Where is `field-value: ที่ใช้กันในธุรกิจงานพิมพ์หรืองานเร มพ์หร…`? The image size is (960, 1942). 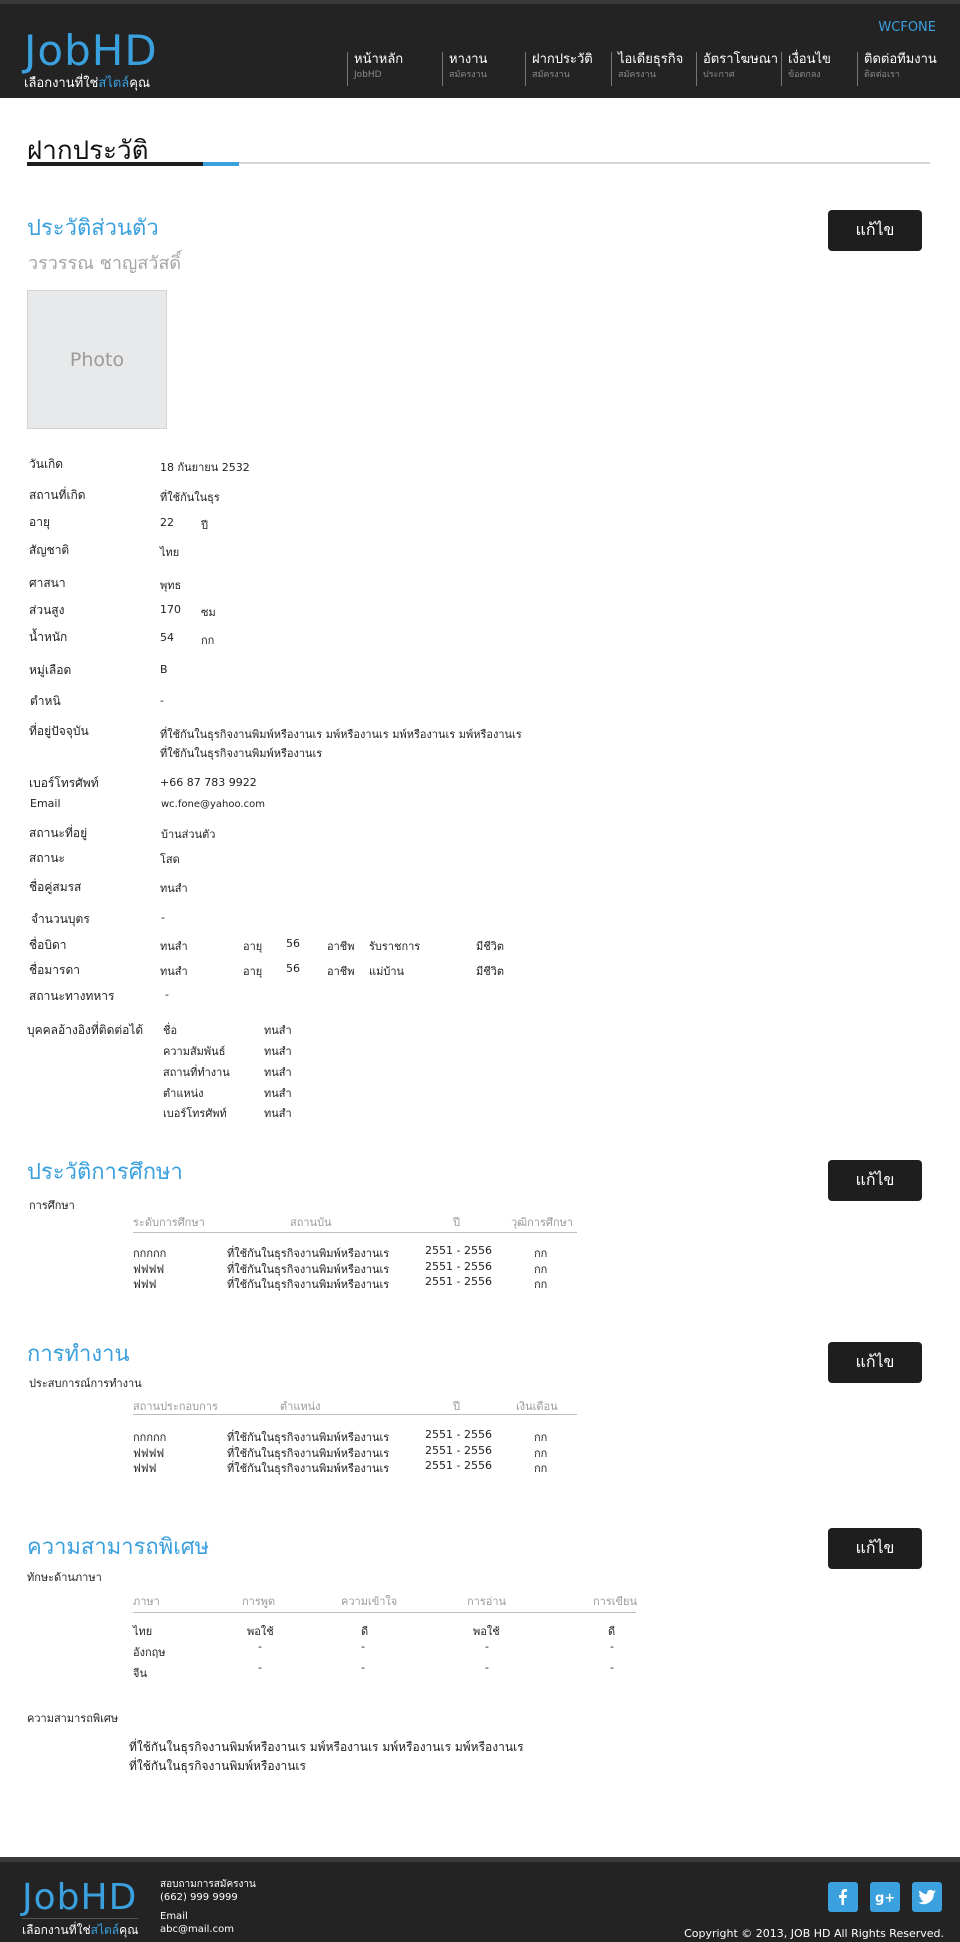 field-value: ที่ใช้กันในธุรกิจงานพิมพ์หรืองานเร มพ์หร… is located at coordinates (341, 734).